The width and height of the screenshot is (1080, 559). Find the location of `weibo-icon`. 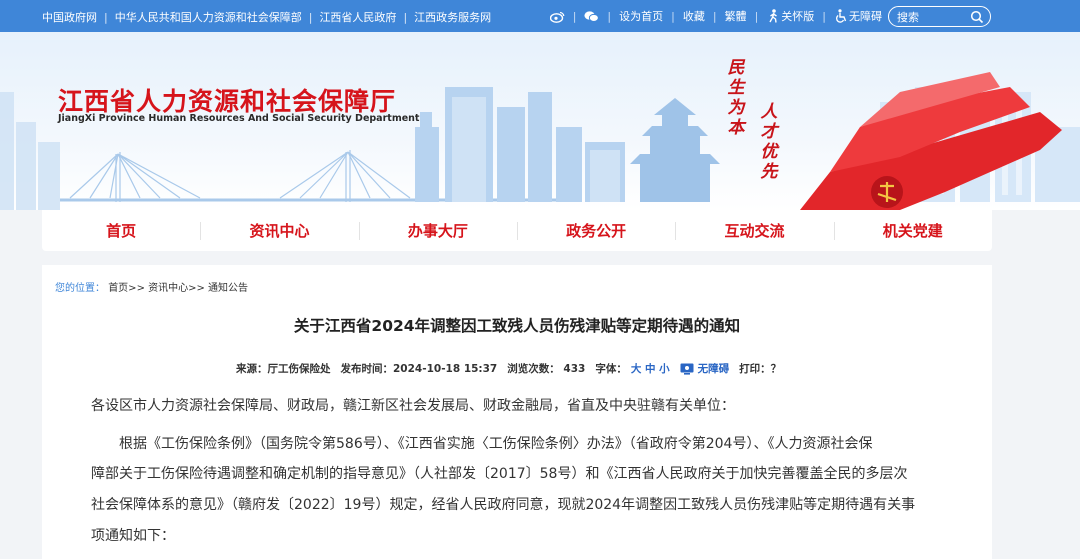

weibo-icon is located at coordinates (557, 16).